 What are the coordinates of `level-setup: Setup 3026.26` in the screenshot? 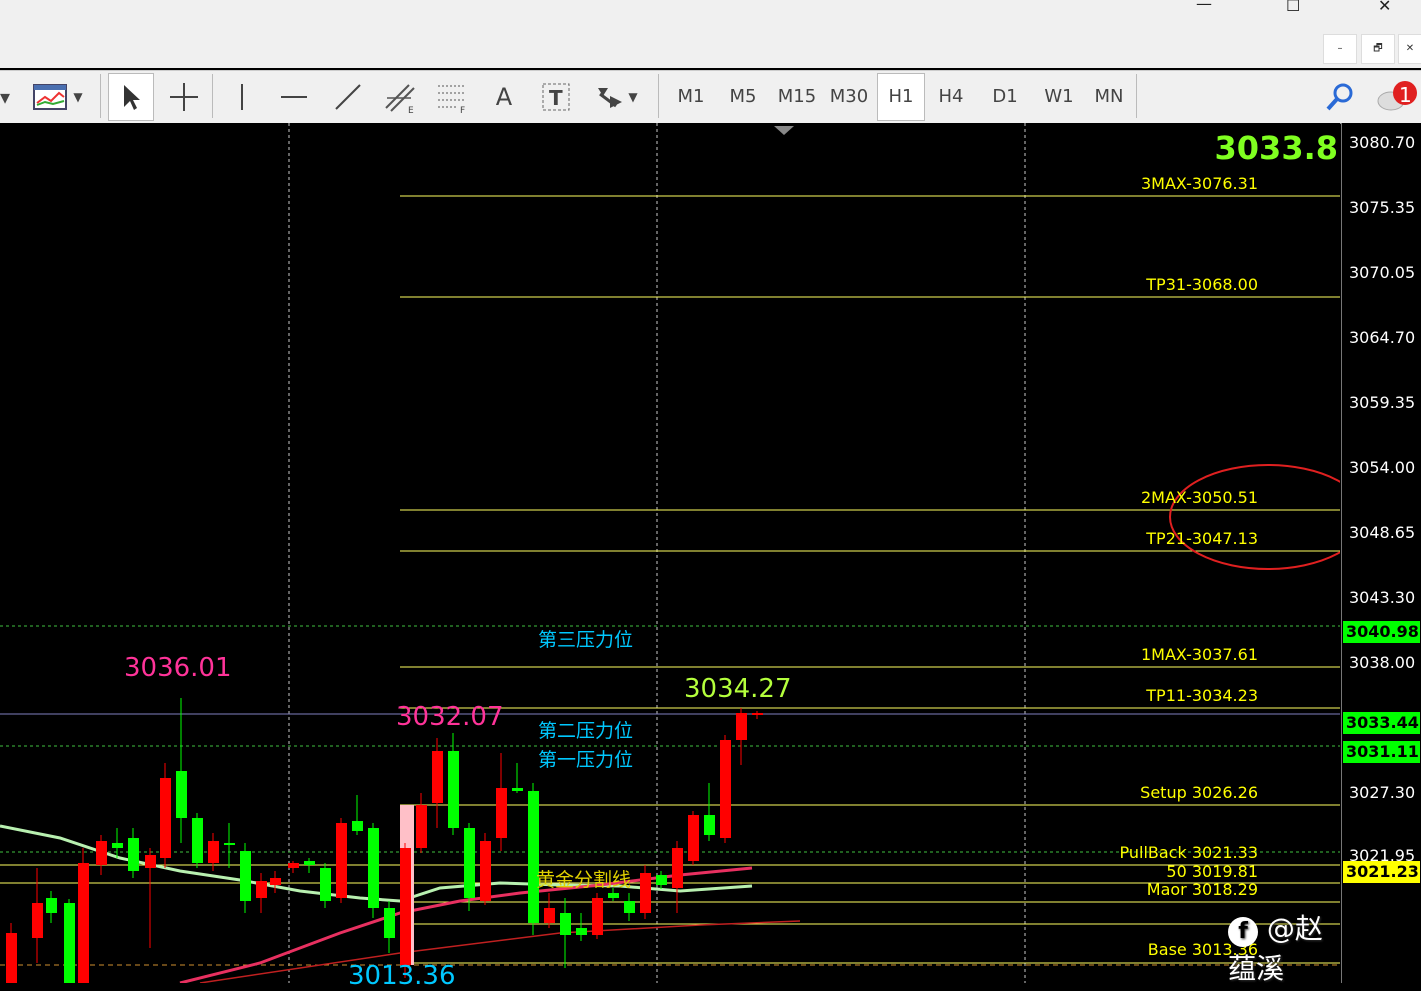 It's located at (1199, 792).